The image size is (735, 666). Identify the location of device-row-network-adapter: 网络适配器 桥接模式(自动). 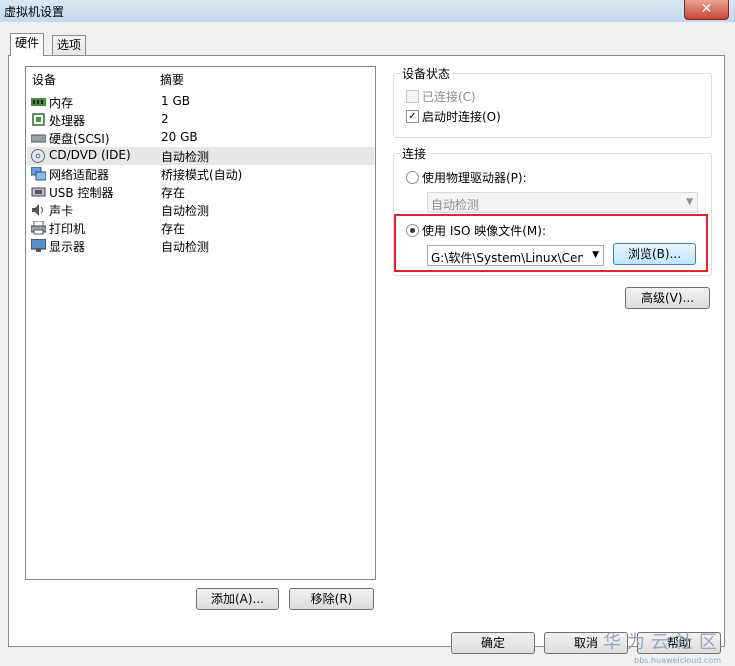
(200, 174).